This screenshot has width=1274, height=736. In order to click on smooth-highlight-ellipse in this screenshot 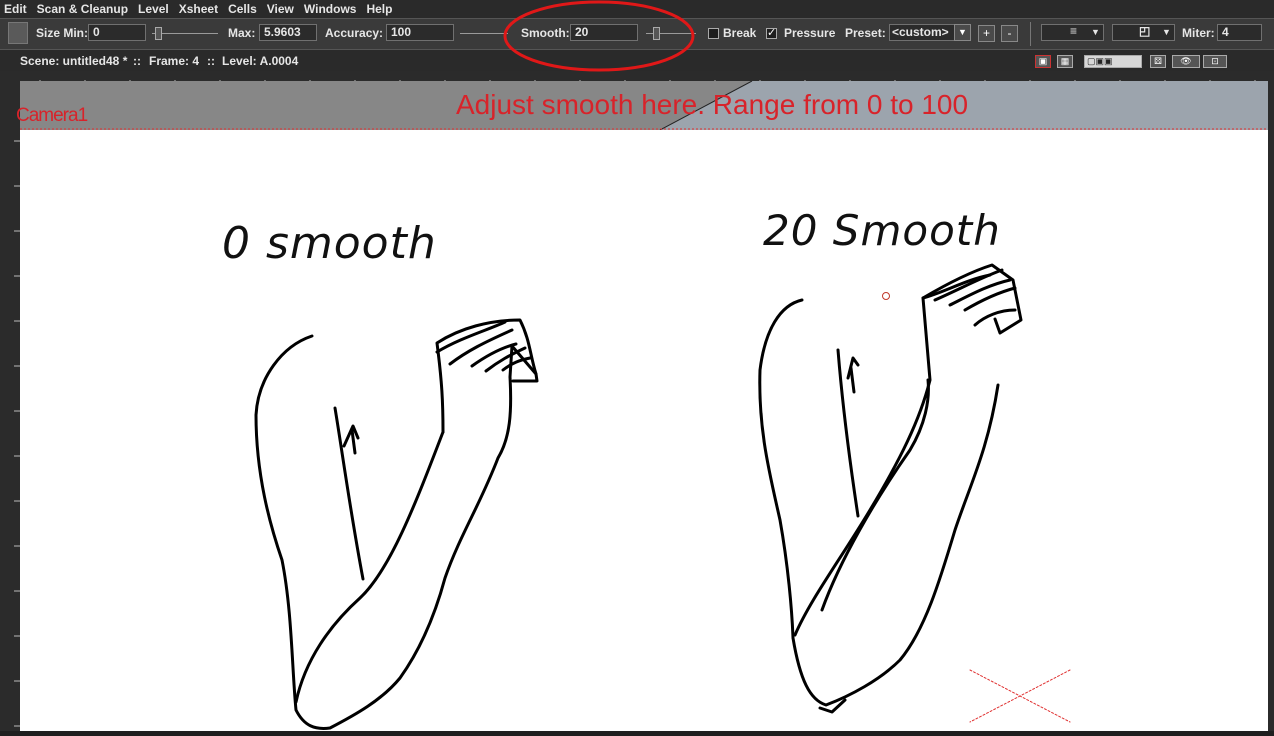, I will do `click(599, 36)`.